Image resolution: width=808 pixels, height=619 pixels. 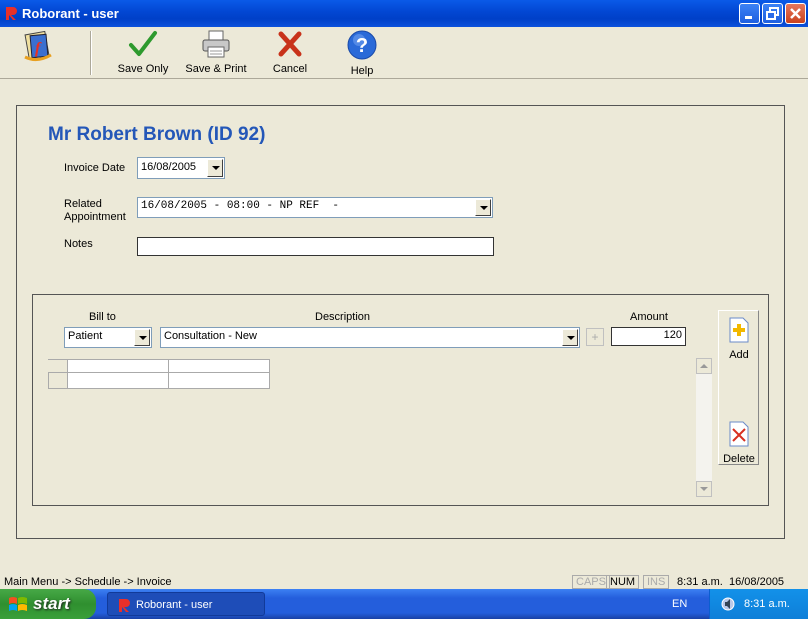 What do you see at coordinates (174, 605) in the screenshot?
I see `taskbar-item-label: Roborant - user` at bounding box center [174, 605].